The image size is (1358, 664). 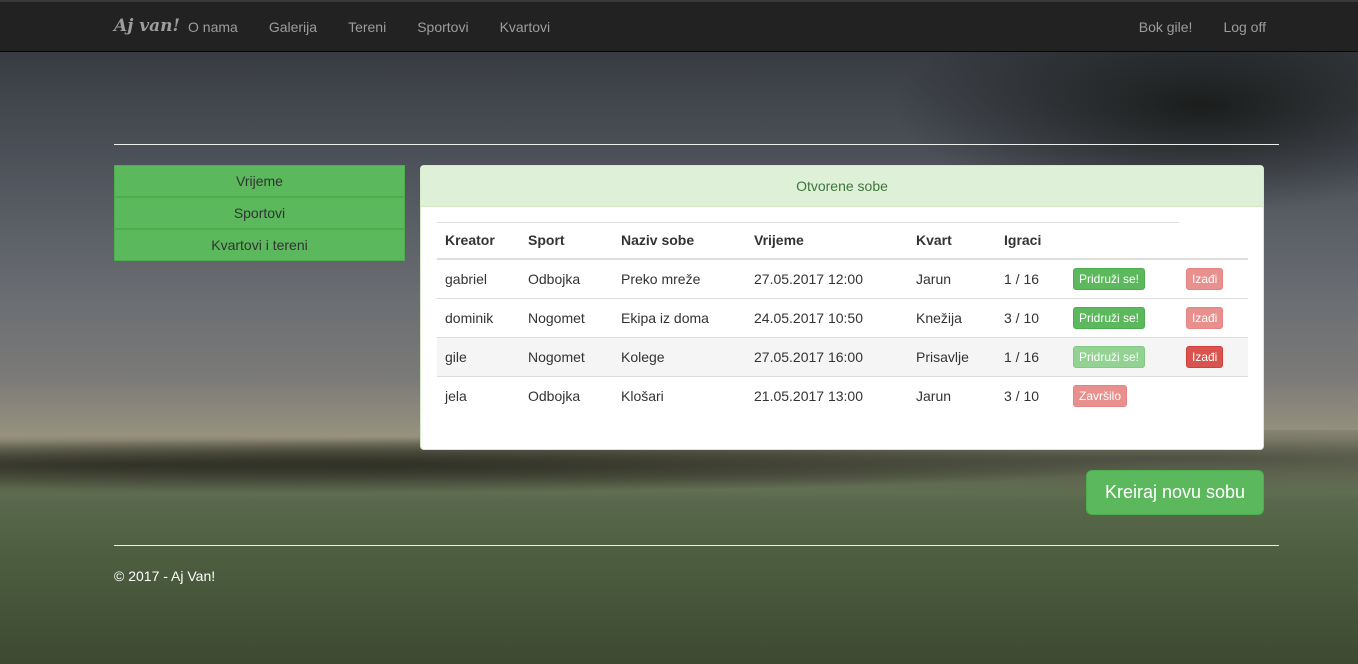 I want to click on brand-logo: Aj van!, so click(x=147, y=26).